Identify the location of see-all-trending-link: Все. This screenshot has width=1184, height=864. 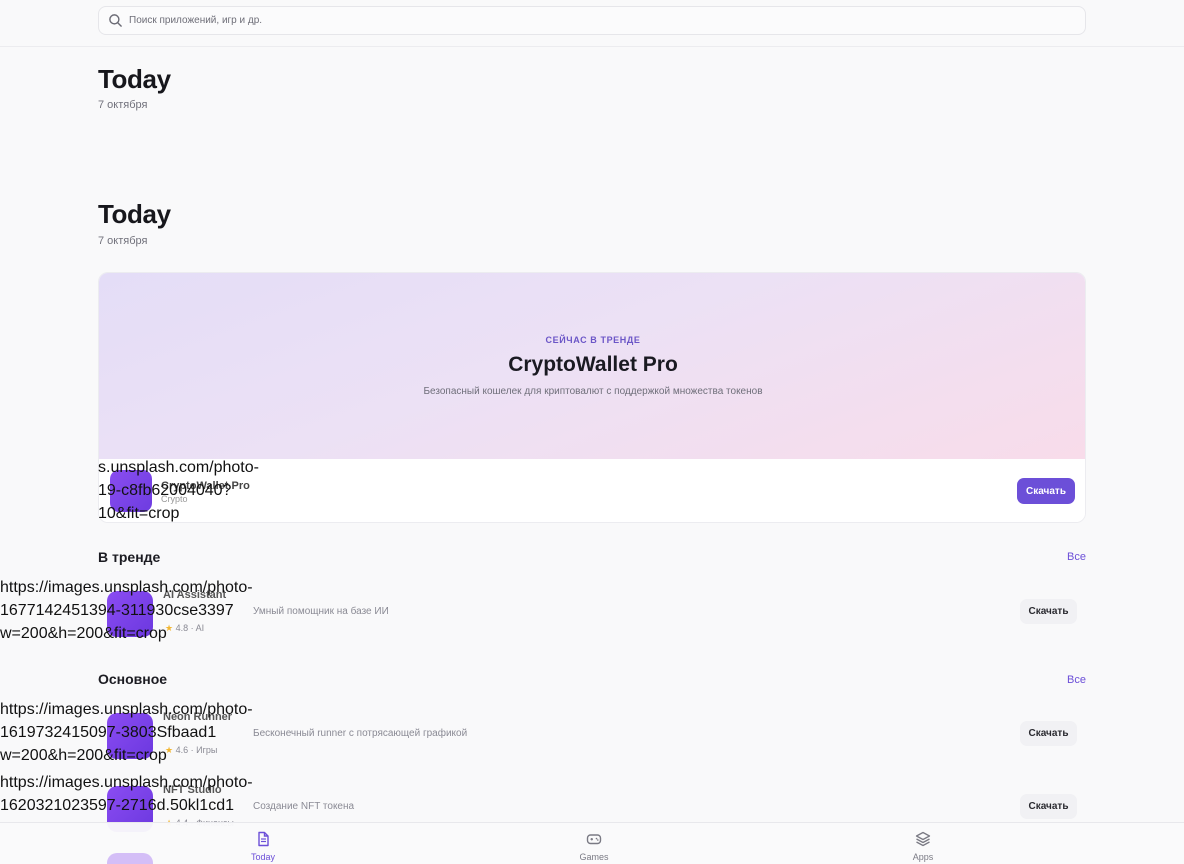
(1063, 557).